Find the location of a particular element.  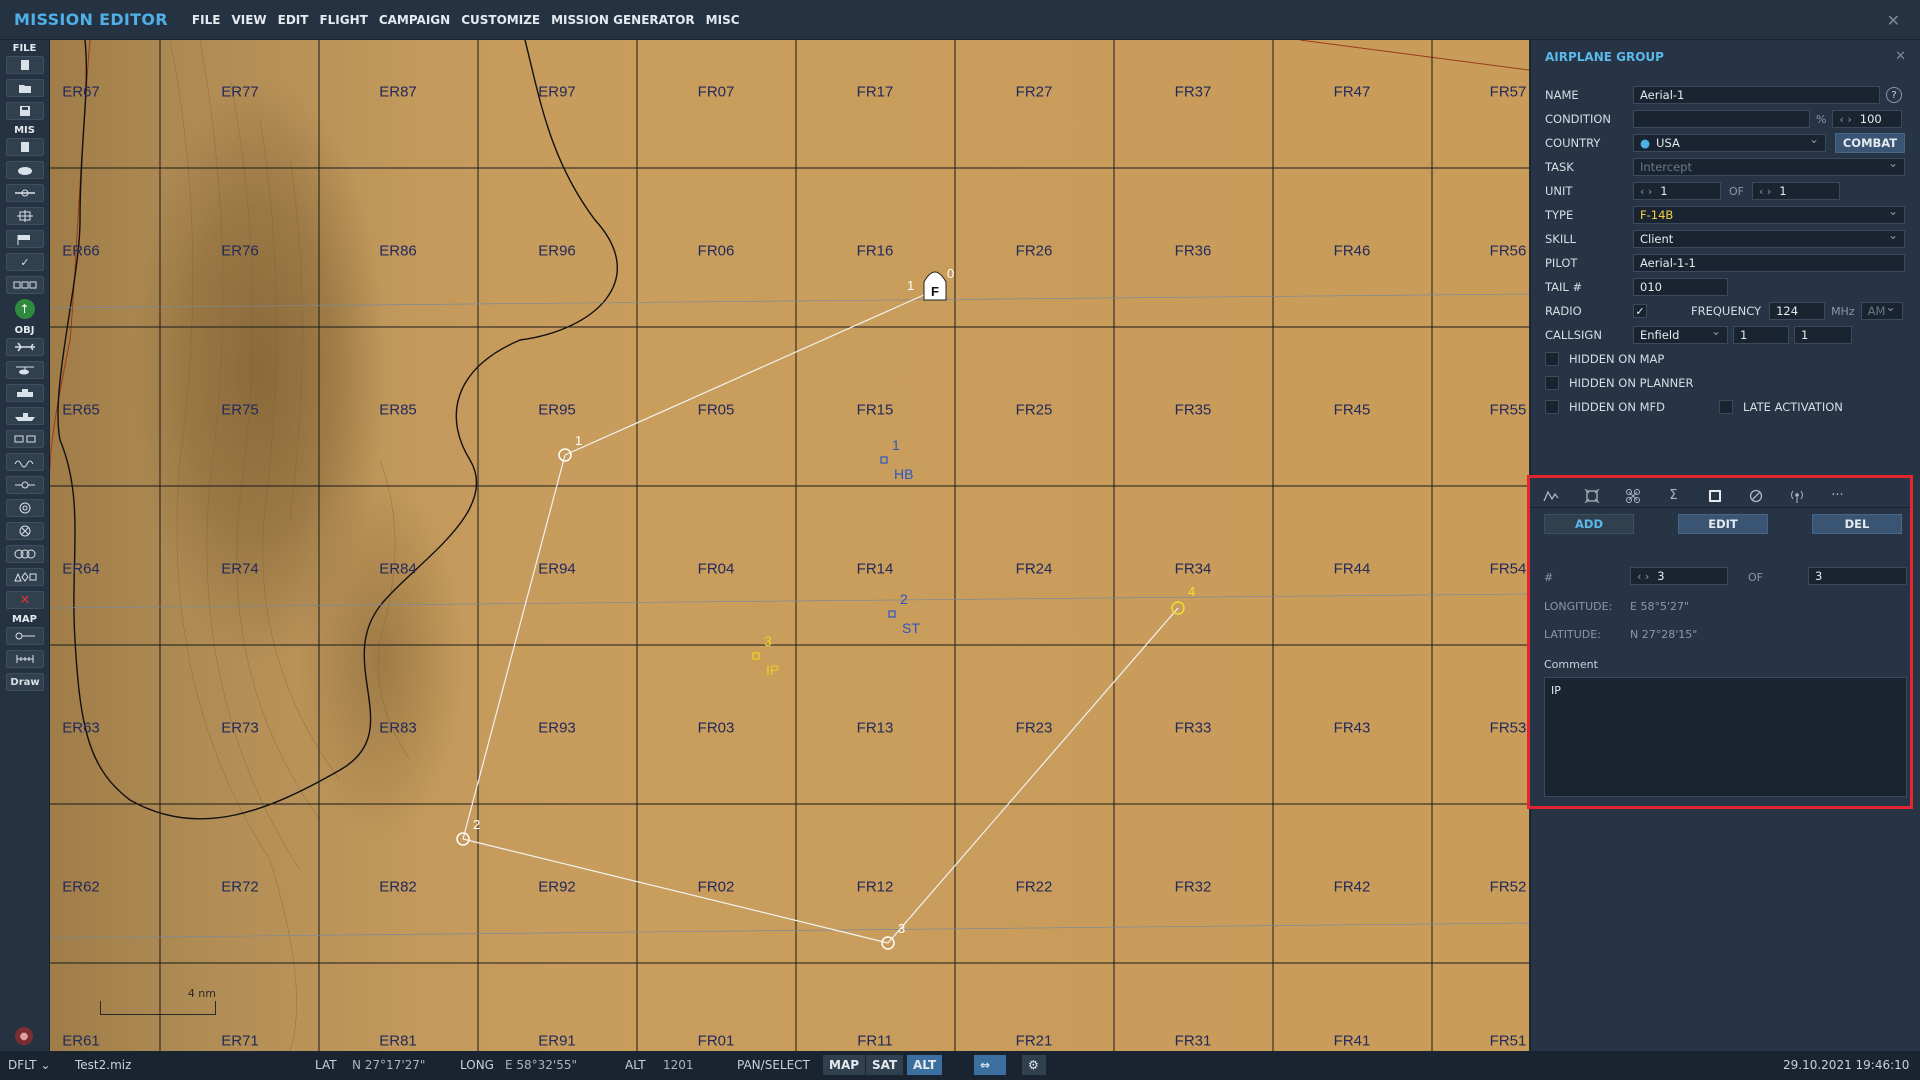

grid-label: FR25 is located at coordinates (1034, 410).